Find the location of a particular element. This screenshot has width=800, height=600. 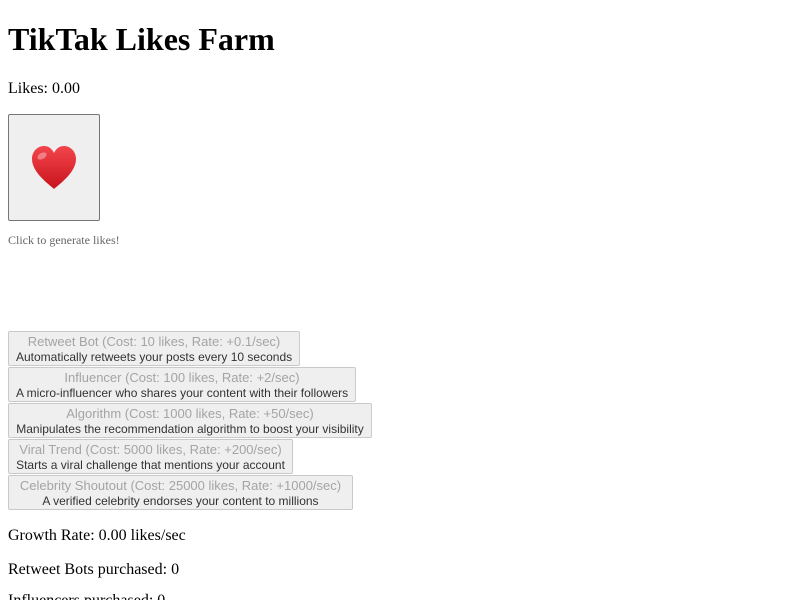

likes-counter: Likes: 0.00 is located at coordinates (44, 89).